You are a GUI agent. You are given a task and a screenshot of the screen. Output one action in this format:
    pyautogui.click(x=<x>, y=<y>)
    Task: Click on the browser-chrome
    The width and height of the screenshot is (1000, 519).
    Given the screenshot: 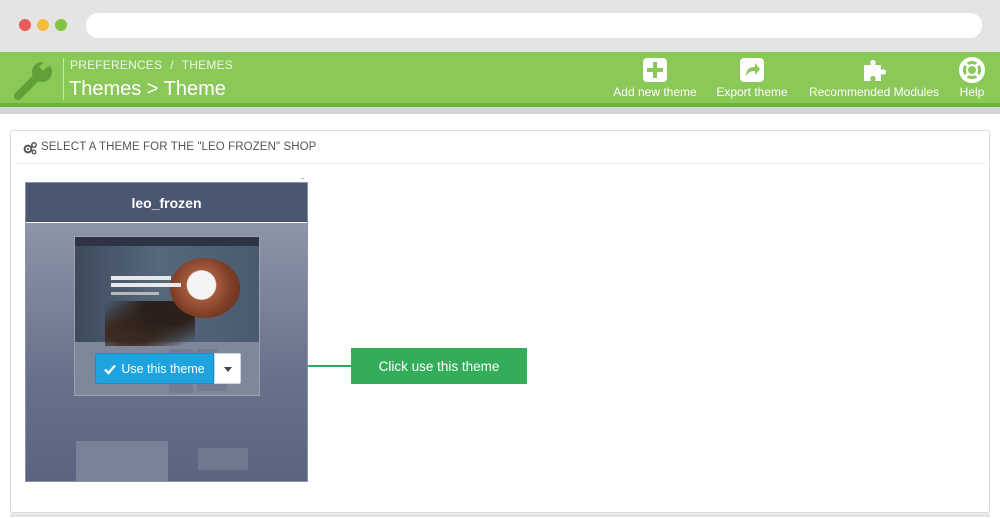 What is the action you would take?
    pyautogui.click(x=500, y=26)
    